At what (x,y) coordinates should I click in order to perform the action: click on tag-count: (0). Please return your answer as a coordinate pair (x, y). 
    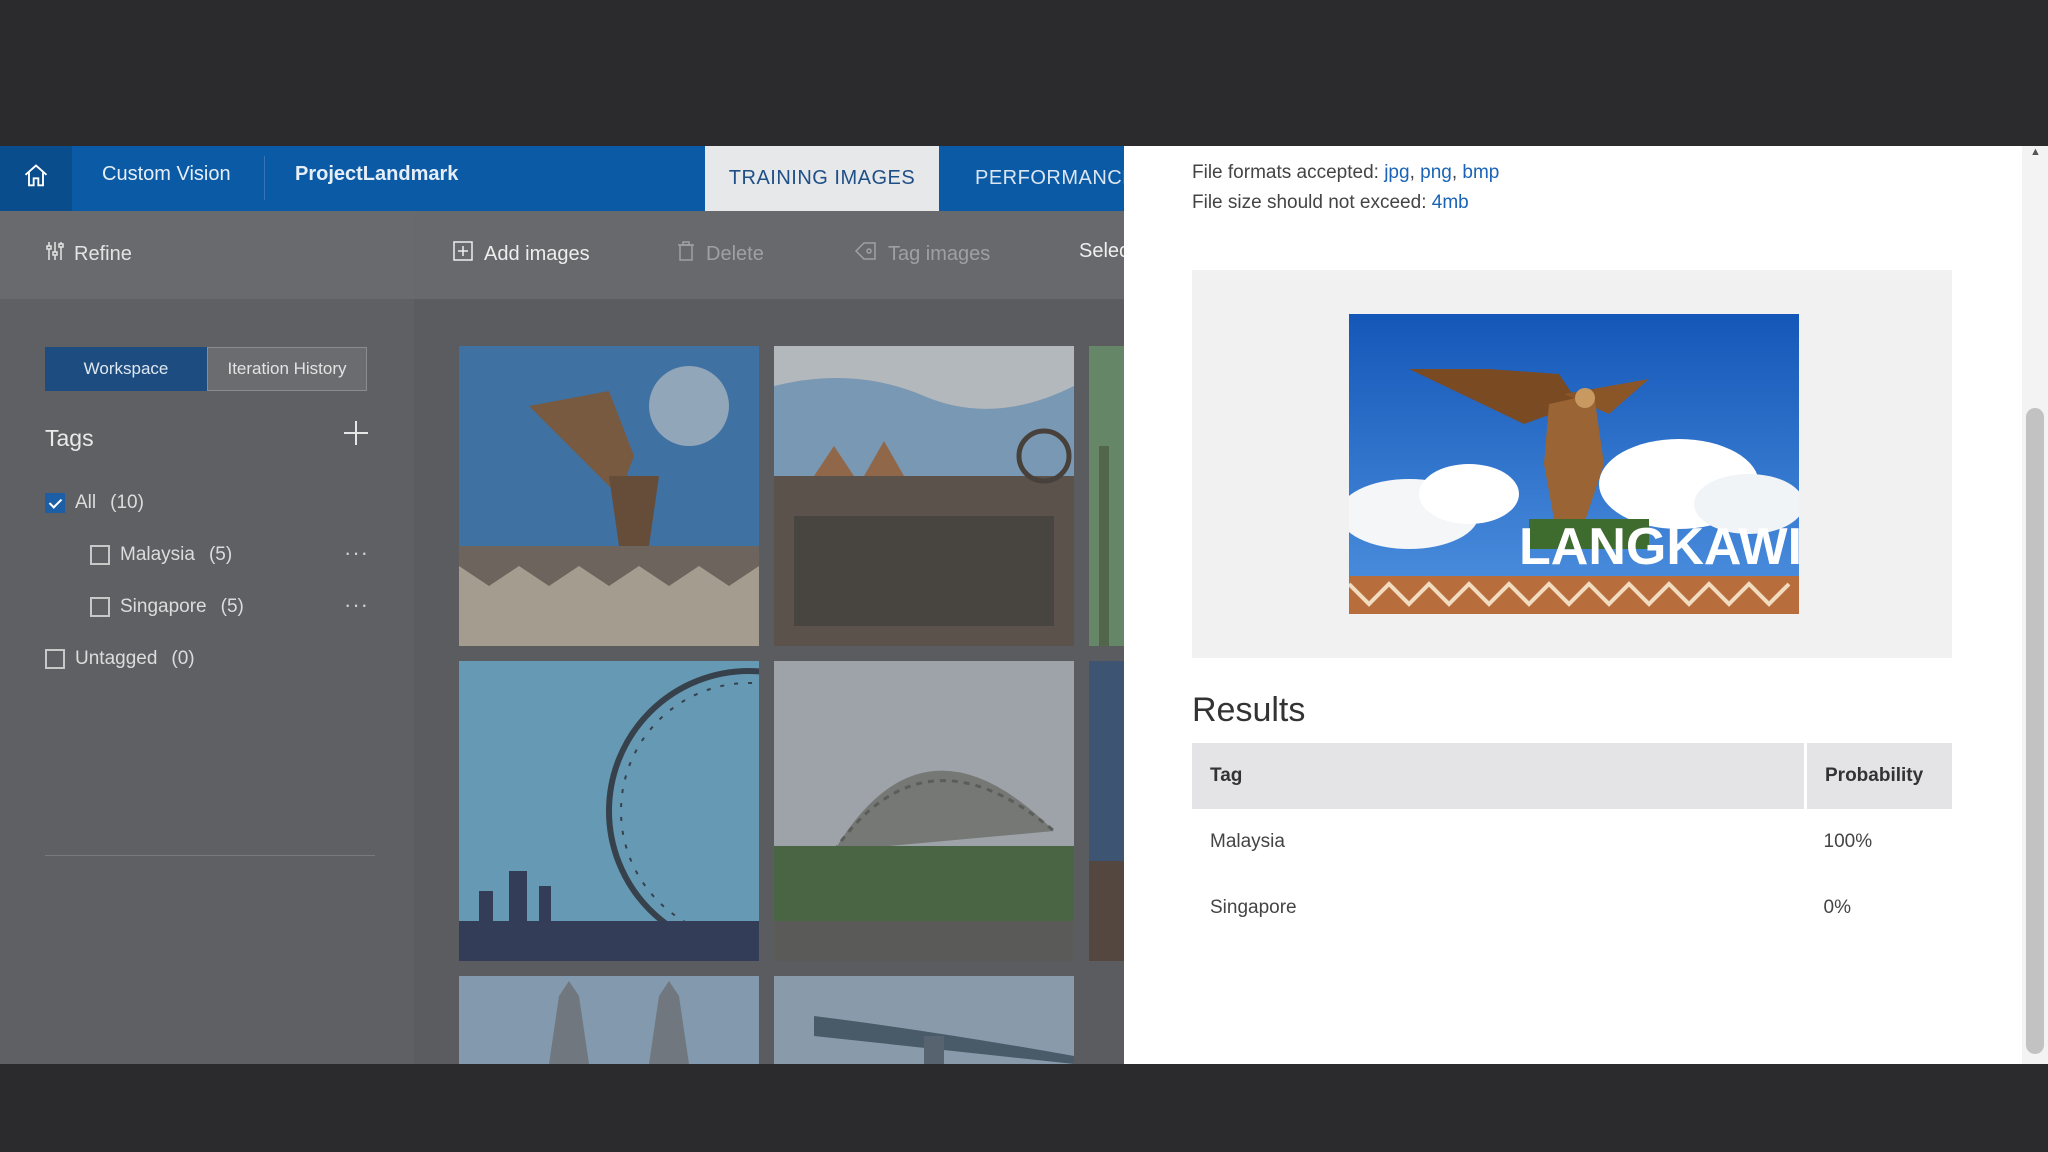
    Looking at the image, I should click on (183, 658).